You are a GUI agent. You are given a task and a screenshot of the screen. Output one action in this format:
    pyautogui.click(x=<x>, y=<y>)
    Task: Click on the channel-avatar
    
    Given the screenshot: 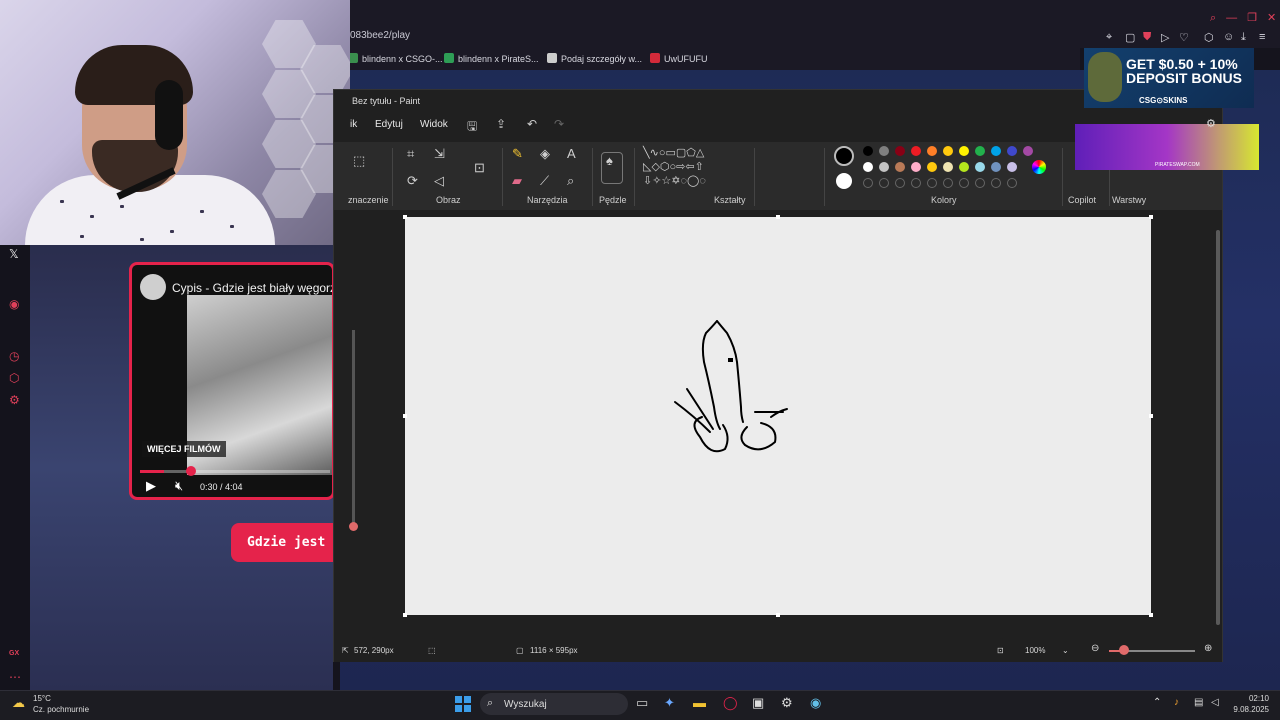 What is the action you would take?
    pyautogui.click(x=153, y=287)
    